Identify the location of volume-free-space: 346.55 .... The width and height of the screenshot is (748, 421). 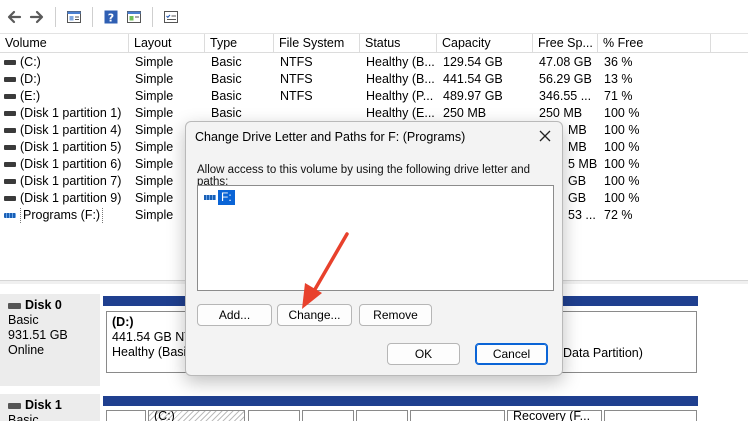
(565, 96).